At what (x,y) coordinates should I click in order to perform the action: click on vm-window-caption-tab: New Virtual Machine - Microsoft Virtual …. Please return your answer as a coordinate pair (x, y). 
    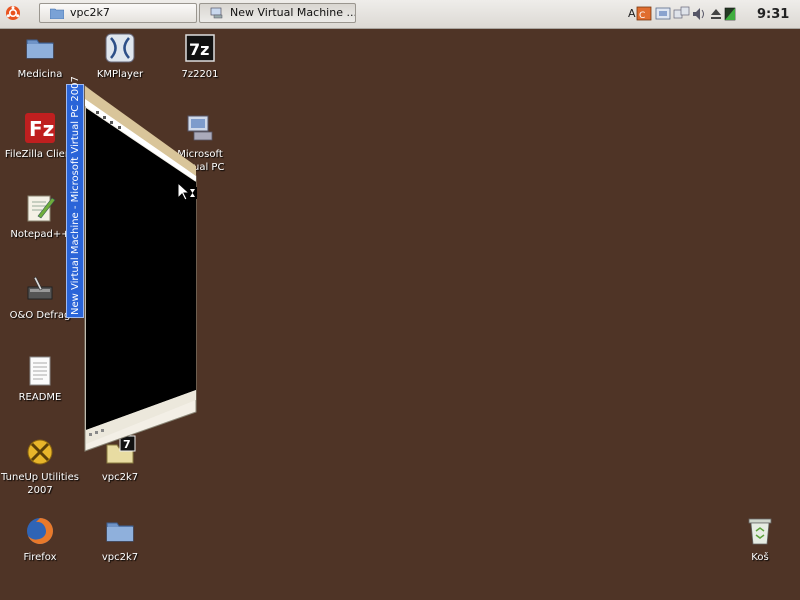
    Looking at the image, I should click on (75, 197).